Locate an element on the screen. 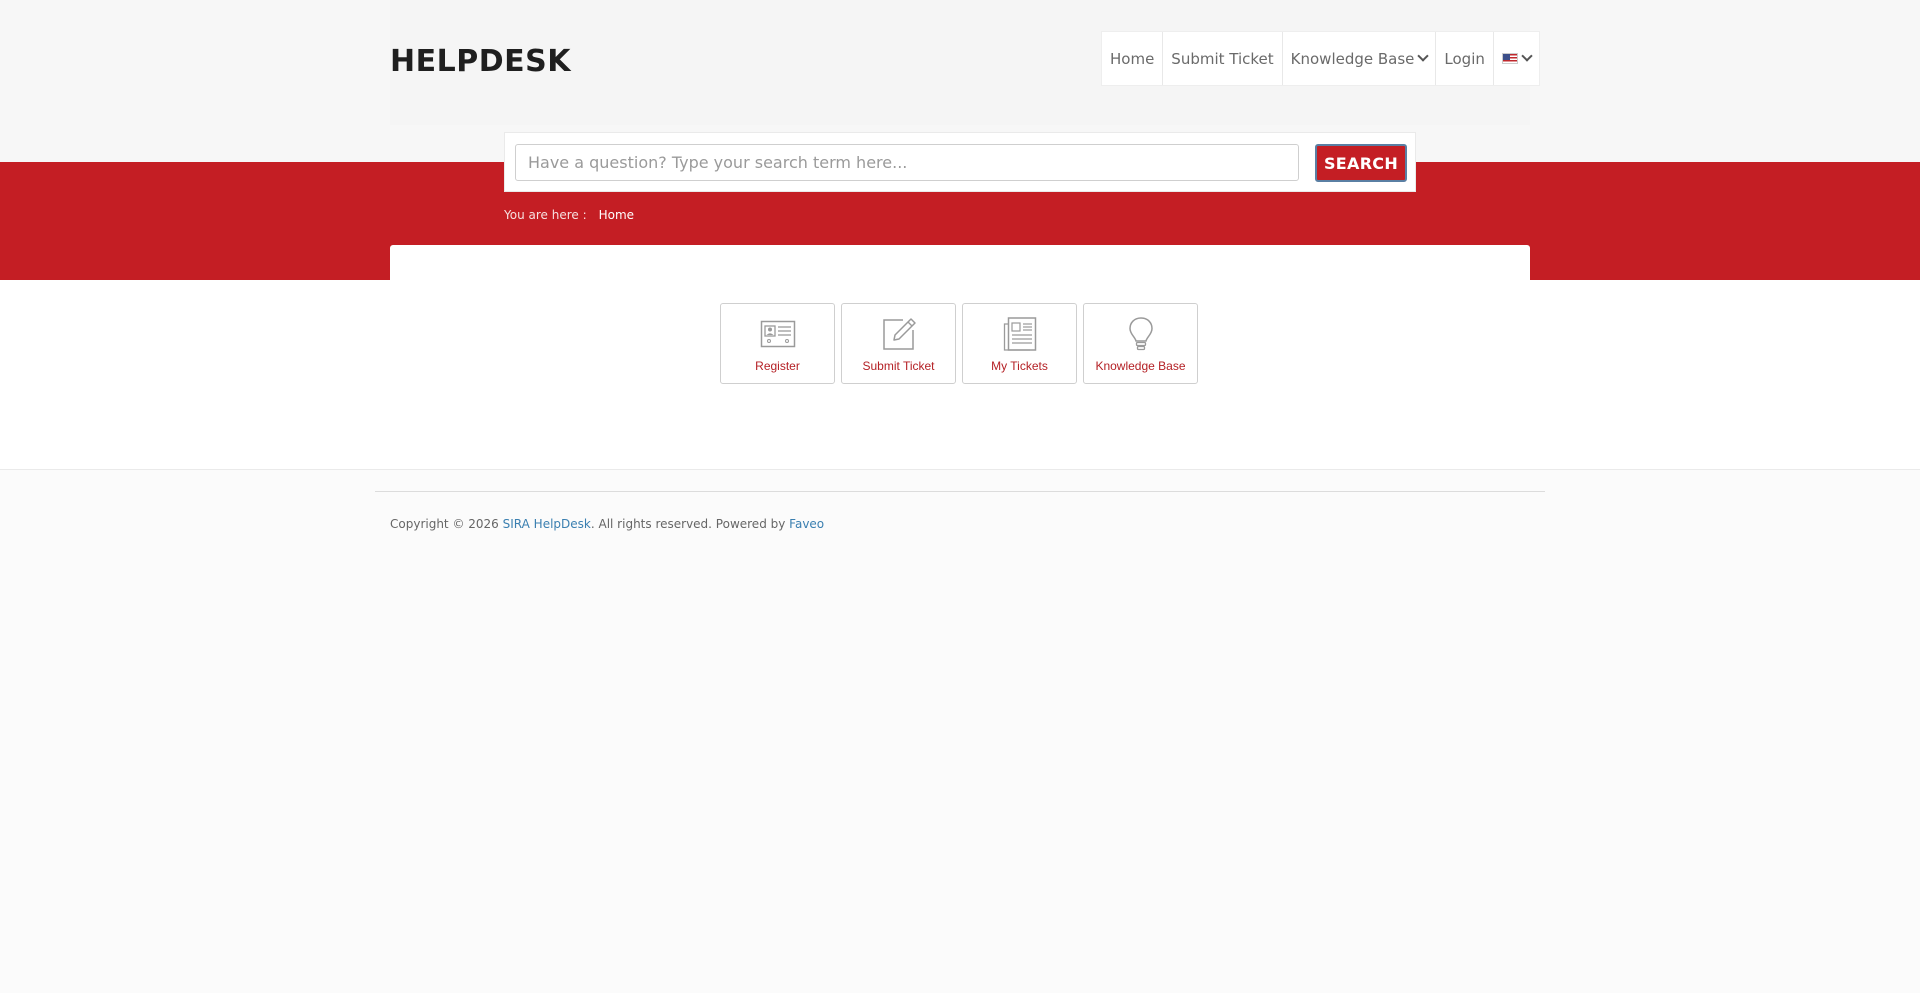 Image resolution: width=1920 pixels, height=993 pixels. content-card-top is located at coordinates (960, 262).